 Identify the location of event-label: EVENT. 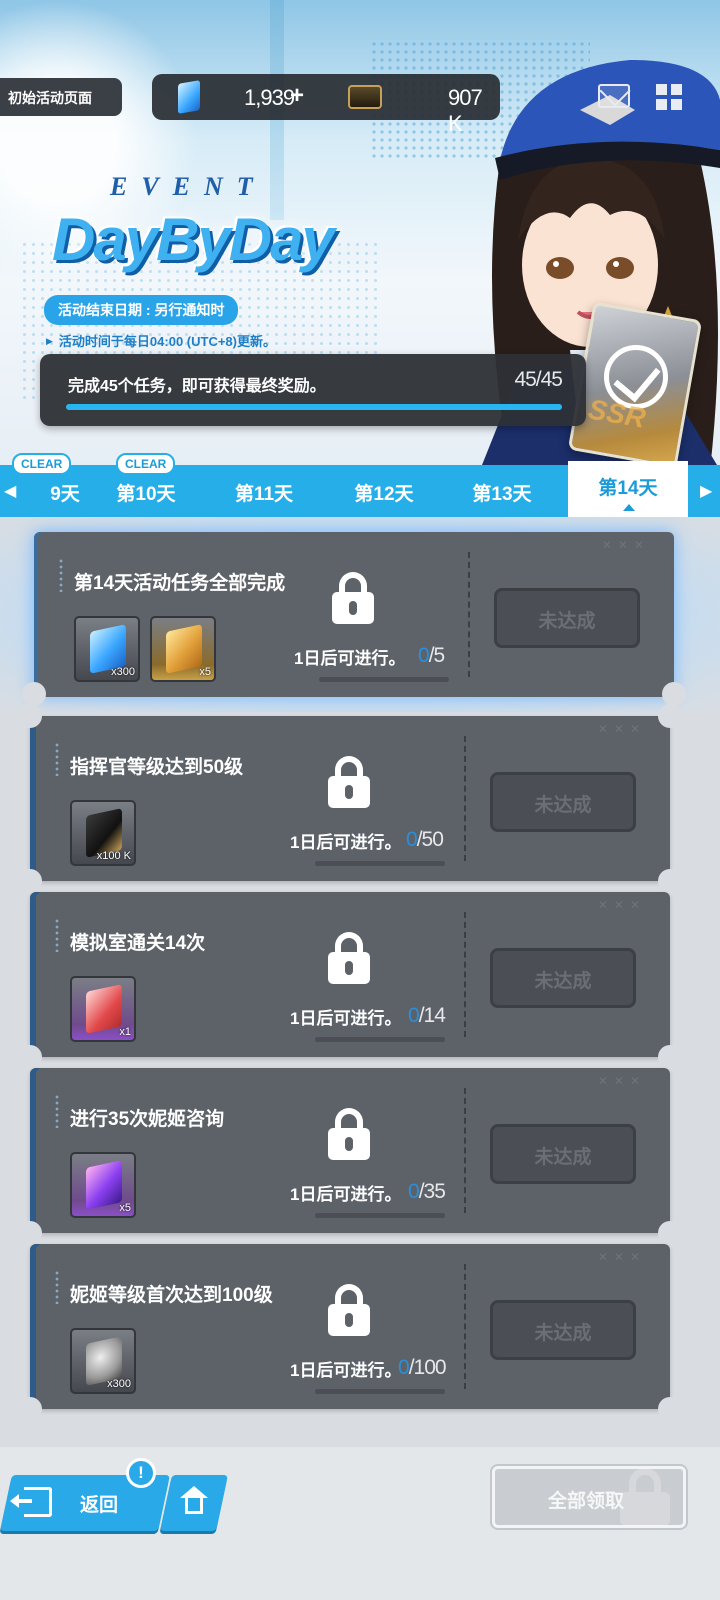
(188, 186).